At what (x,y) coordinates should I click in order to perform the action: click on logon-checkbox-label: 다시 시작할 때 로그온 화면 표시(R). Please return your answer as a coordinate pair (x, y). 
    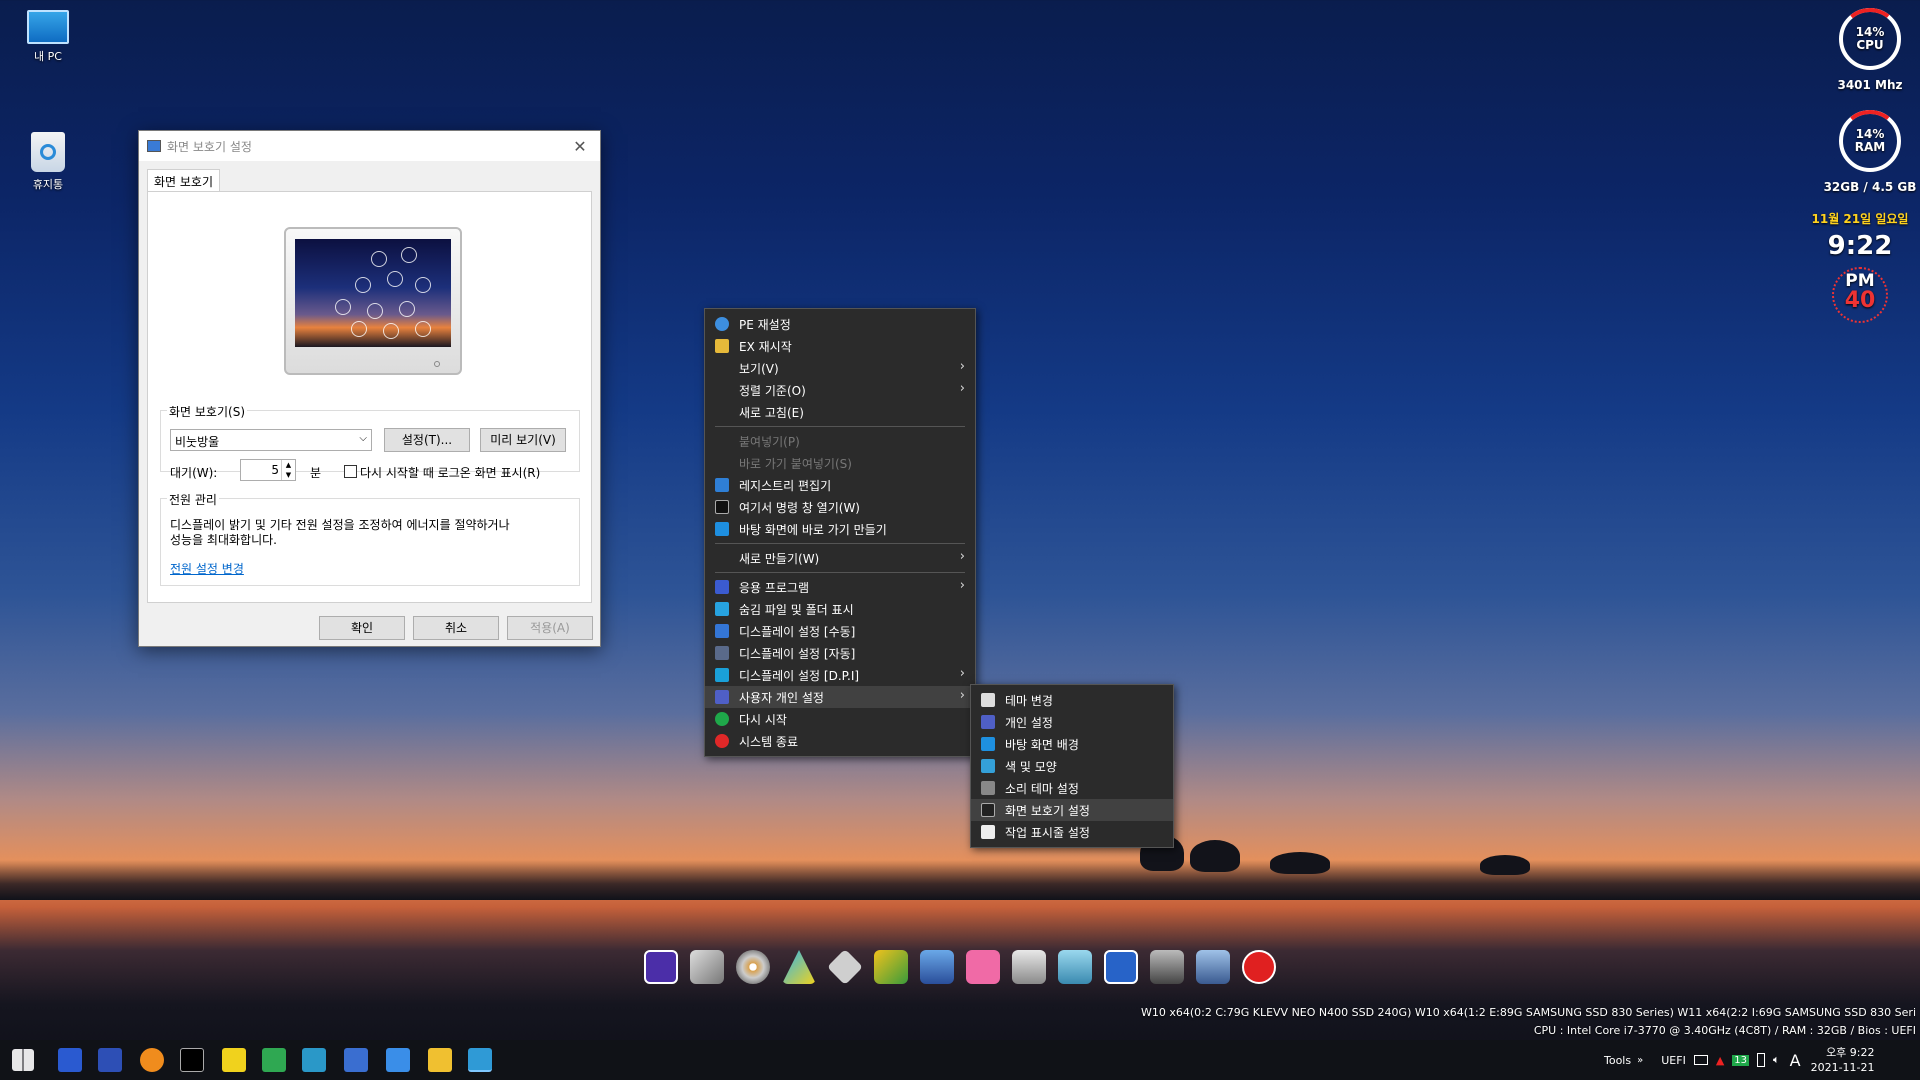
    Looking at the image, I should click on (450, 472).